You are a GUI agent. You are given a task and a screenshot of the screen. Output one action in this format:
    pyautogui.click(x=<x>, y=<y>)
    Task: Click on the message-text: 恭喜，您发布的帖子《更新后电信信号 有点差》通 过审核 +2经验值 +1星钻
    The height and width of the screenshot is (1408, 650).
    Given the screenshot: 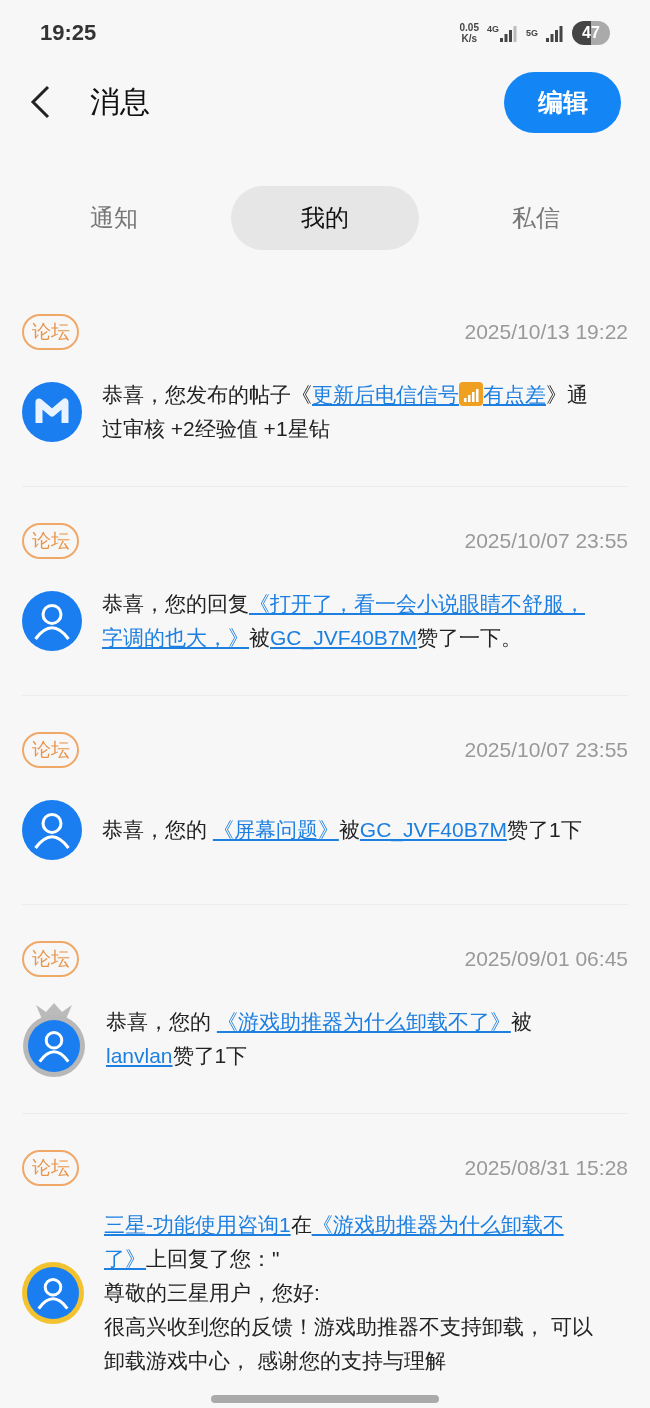 What is the action you would take?
    pyautogui.click(x=345, y=411)
    